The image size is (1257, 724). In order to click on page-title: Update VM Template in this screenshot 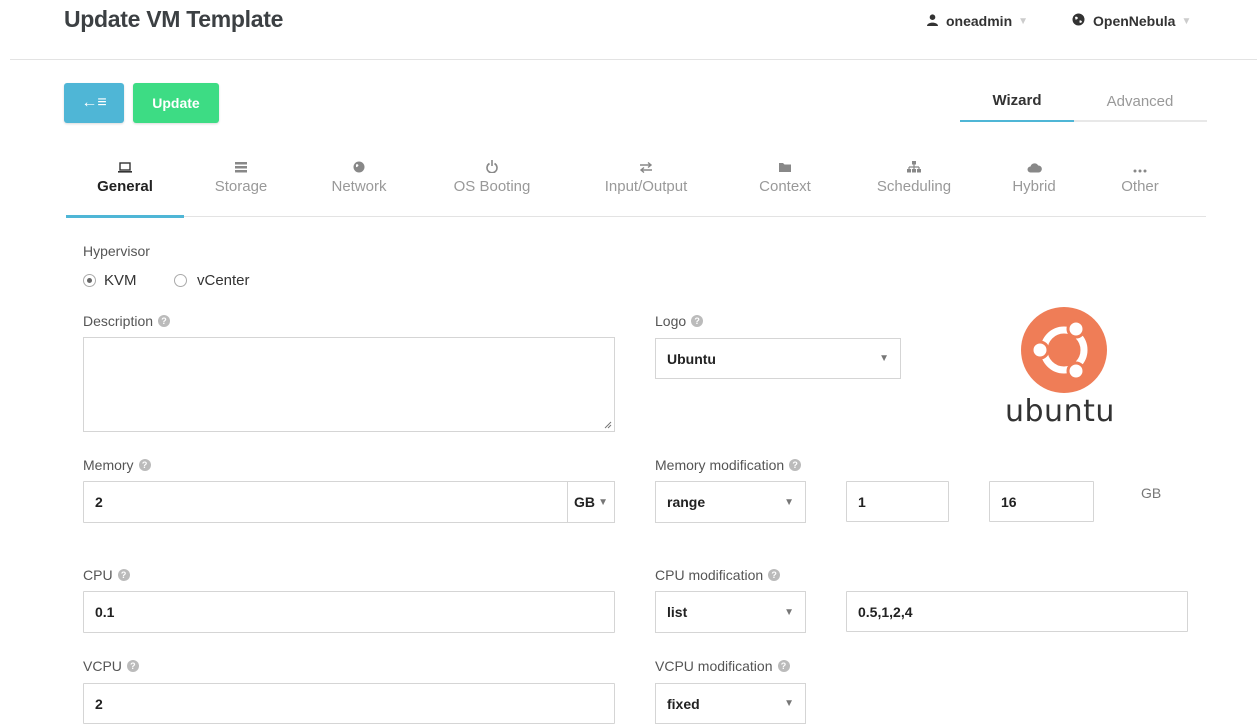, I will do `click(174, 19)`.